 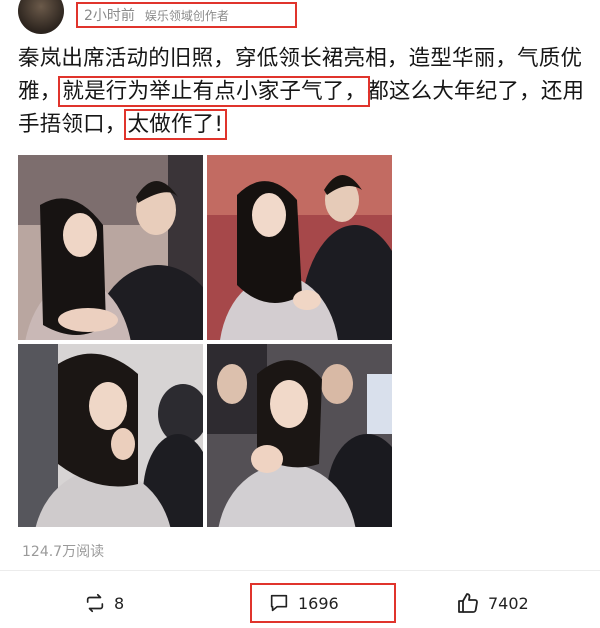 I want to click on comment-count: 1696, so click(x=318, y=603).